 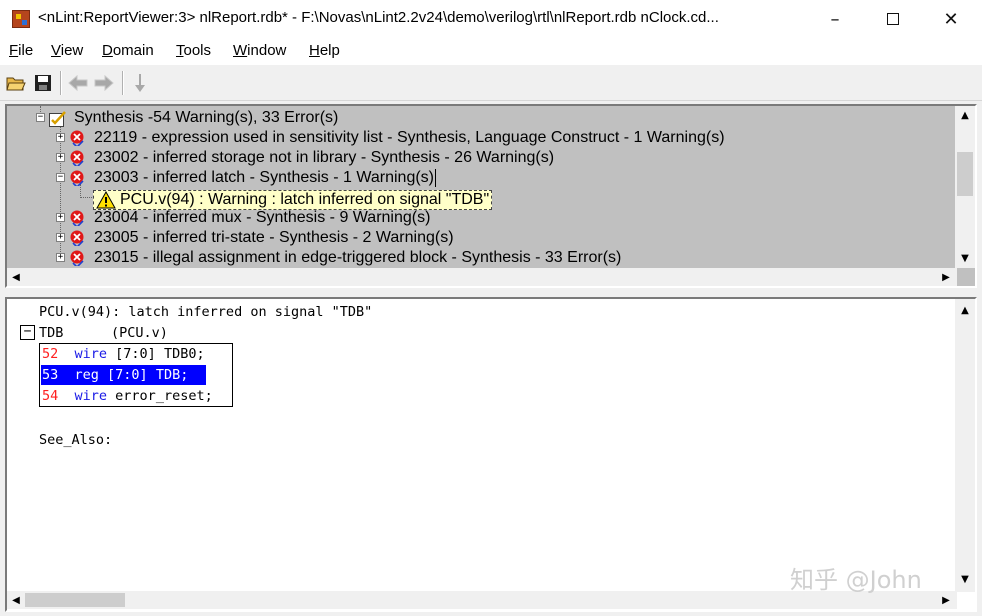 I want to click on down-arrow-icon, so click(x=140, y=83).